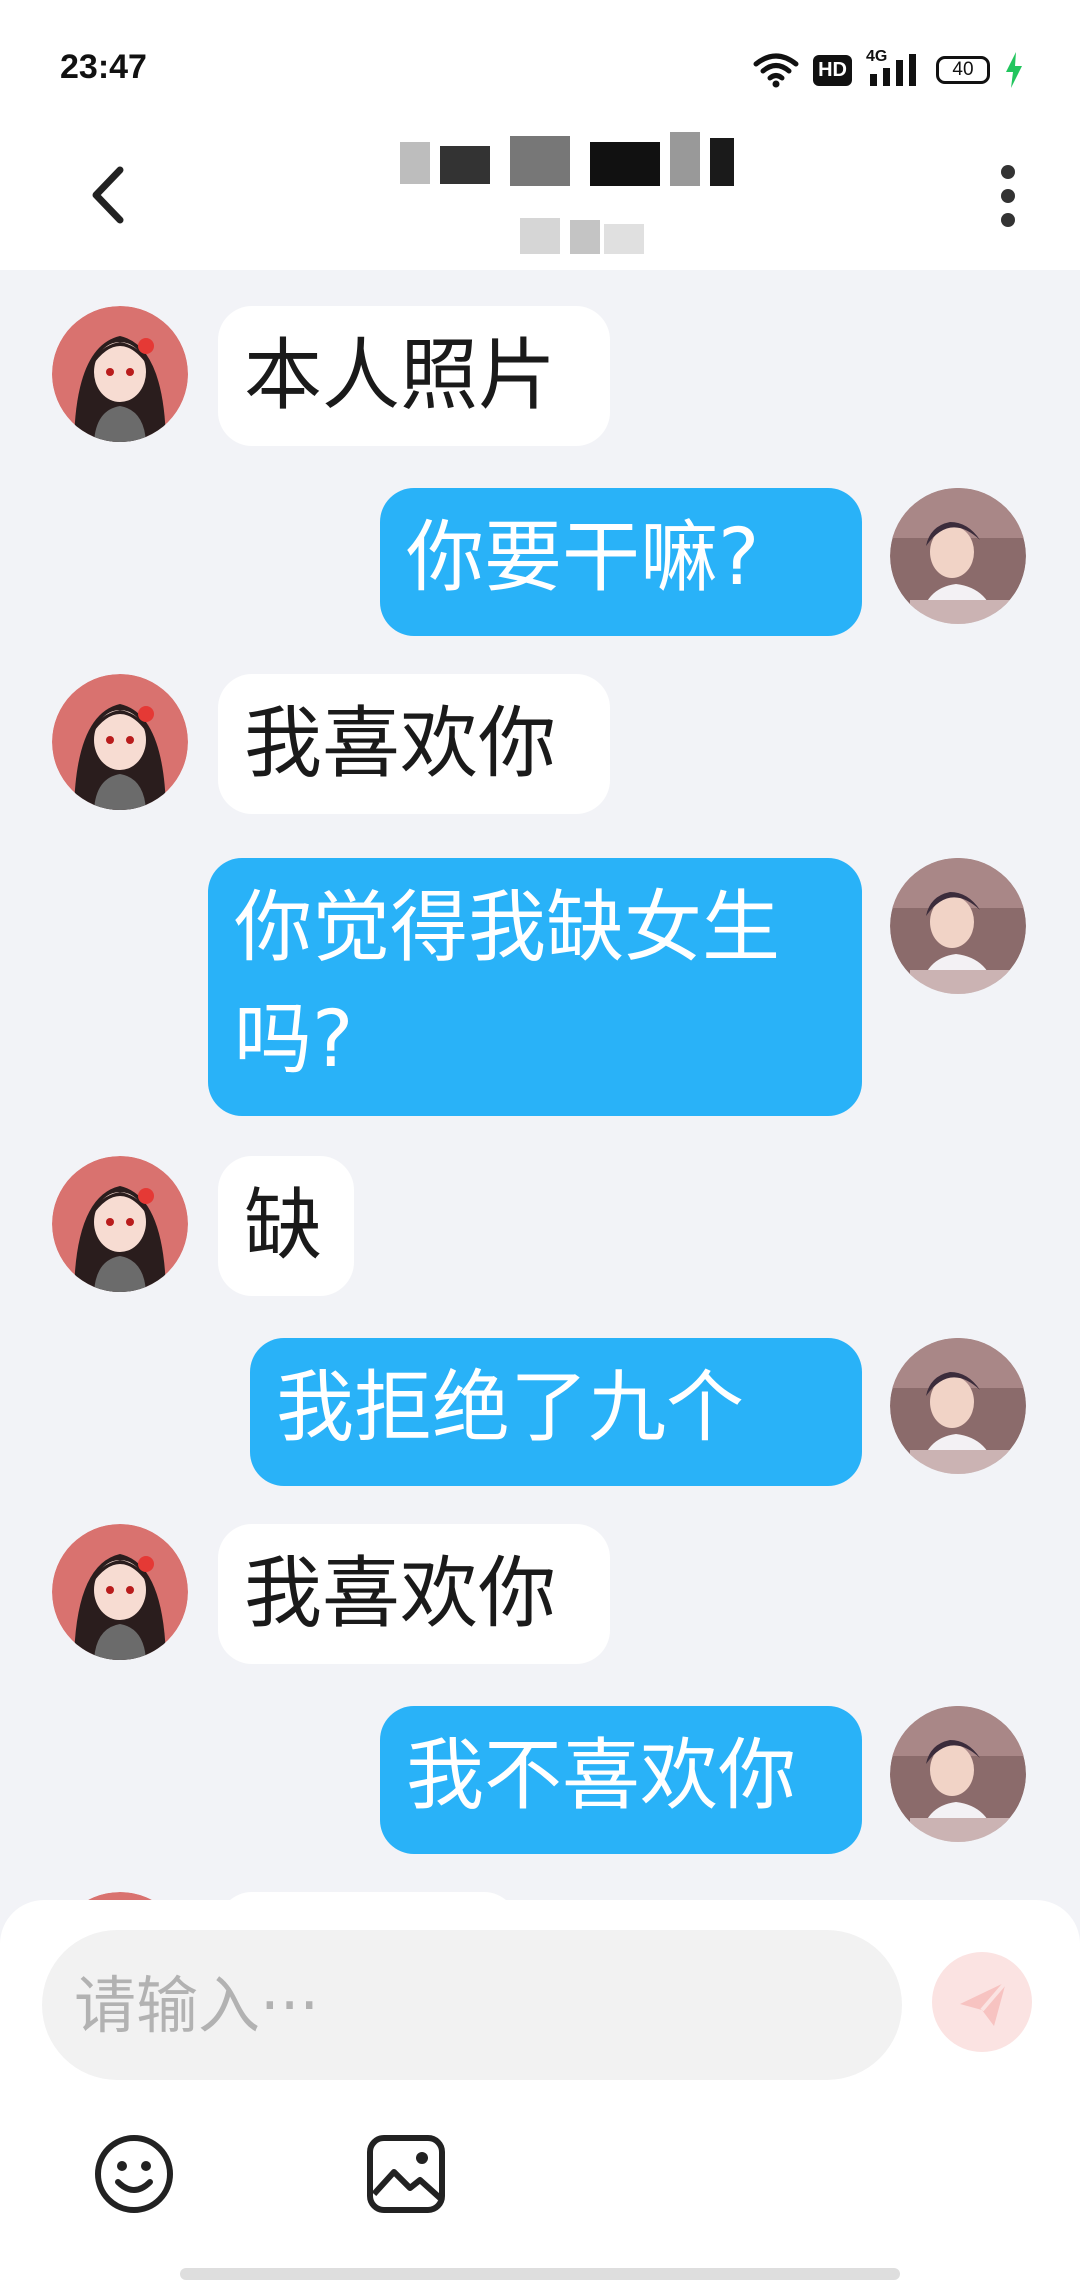 The height and width of the screenshot is (2280, 1080). What do you see at coordinates (575, 236) in the screenshot?
I see `contact-status-pixelated` at bounding box center [575, 236].